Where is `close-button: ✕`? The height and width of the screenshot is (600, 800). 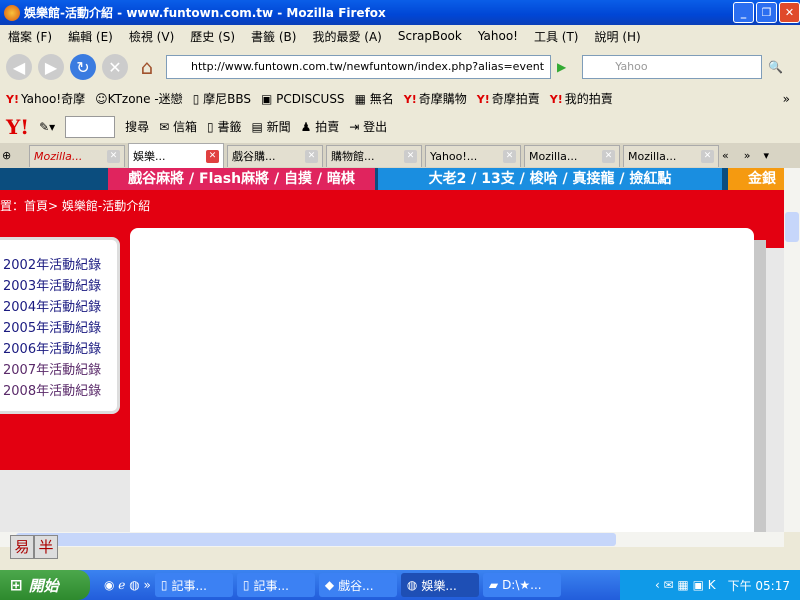
close-button: ✕ is located at coordinates (789, 12).